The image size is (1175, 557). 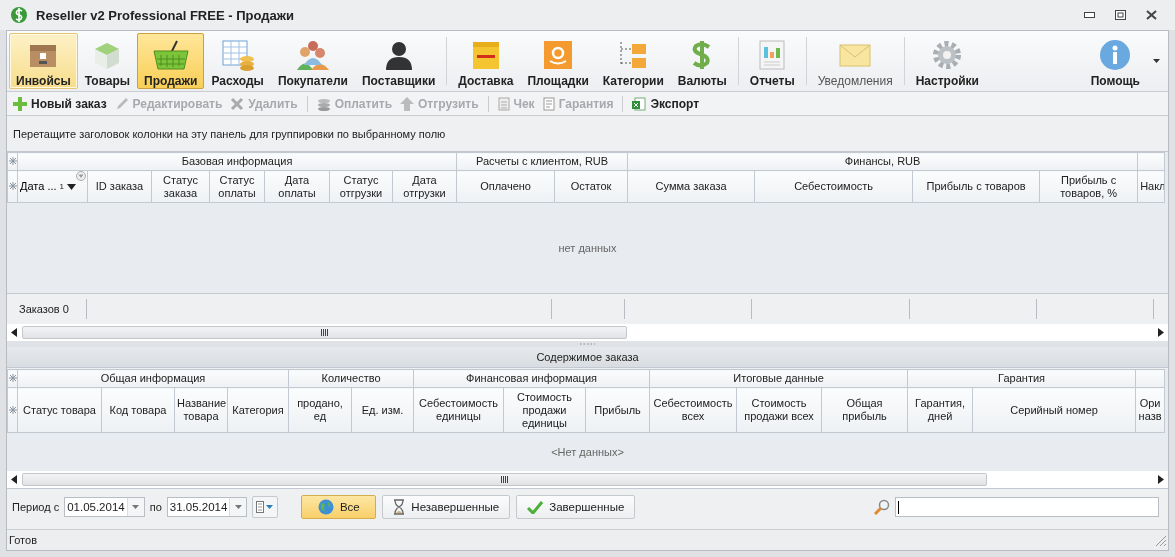 What do you see at coordinates (535, 507) in the screenshot?
I see `checkmark-icon` at bounding box center [535, 507].